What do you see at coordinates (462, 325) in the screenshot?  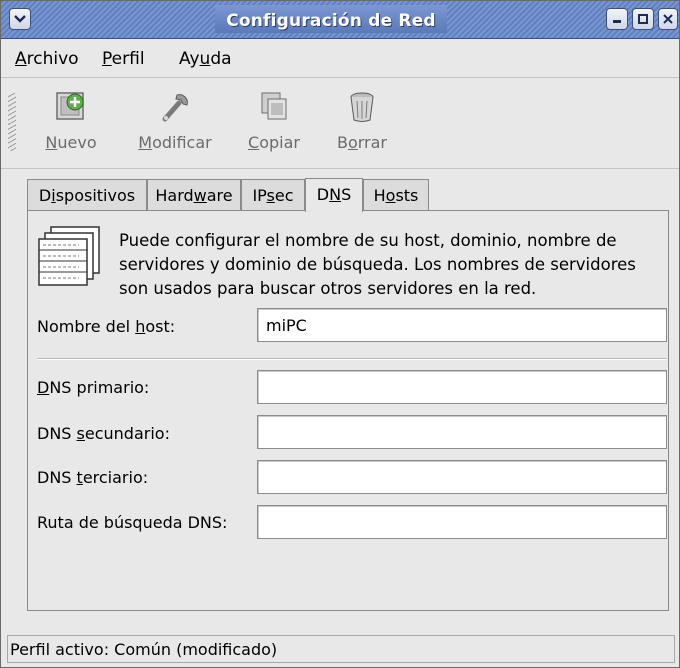 I see `hostname-input` at bounding box center [462, 325].